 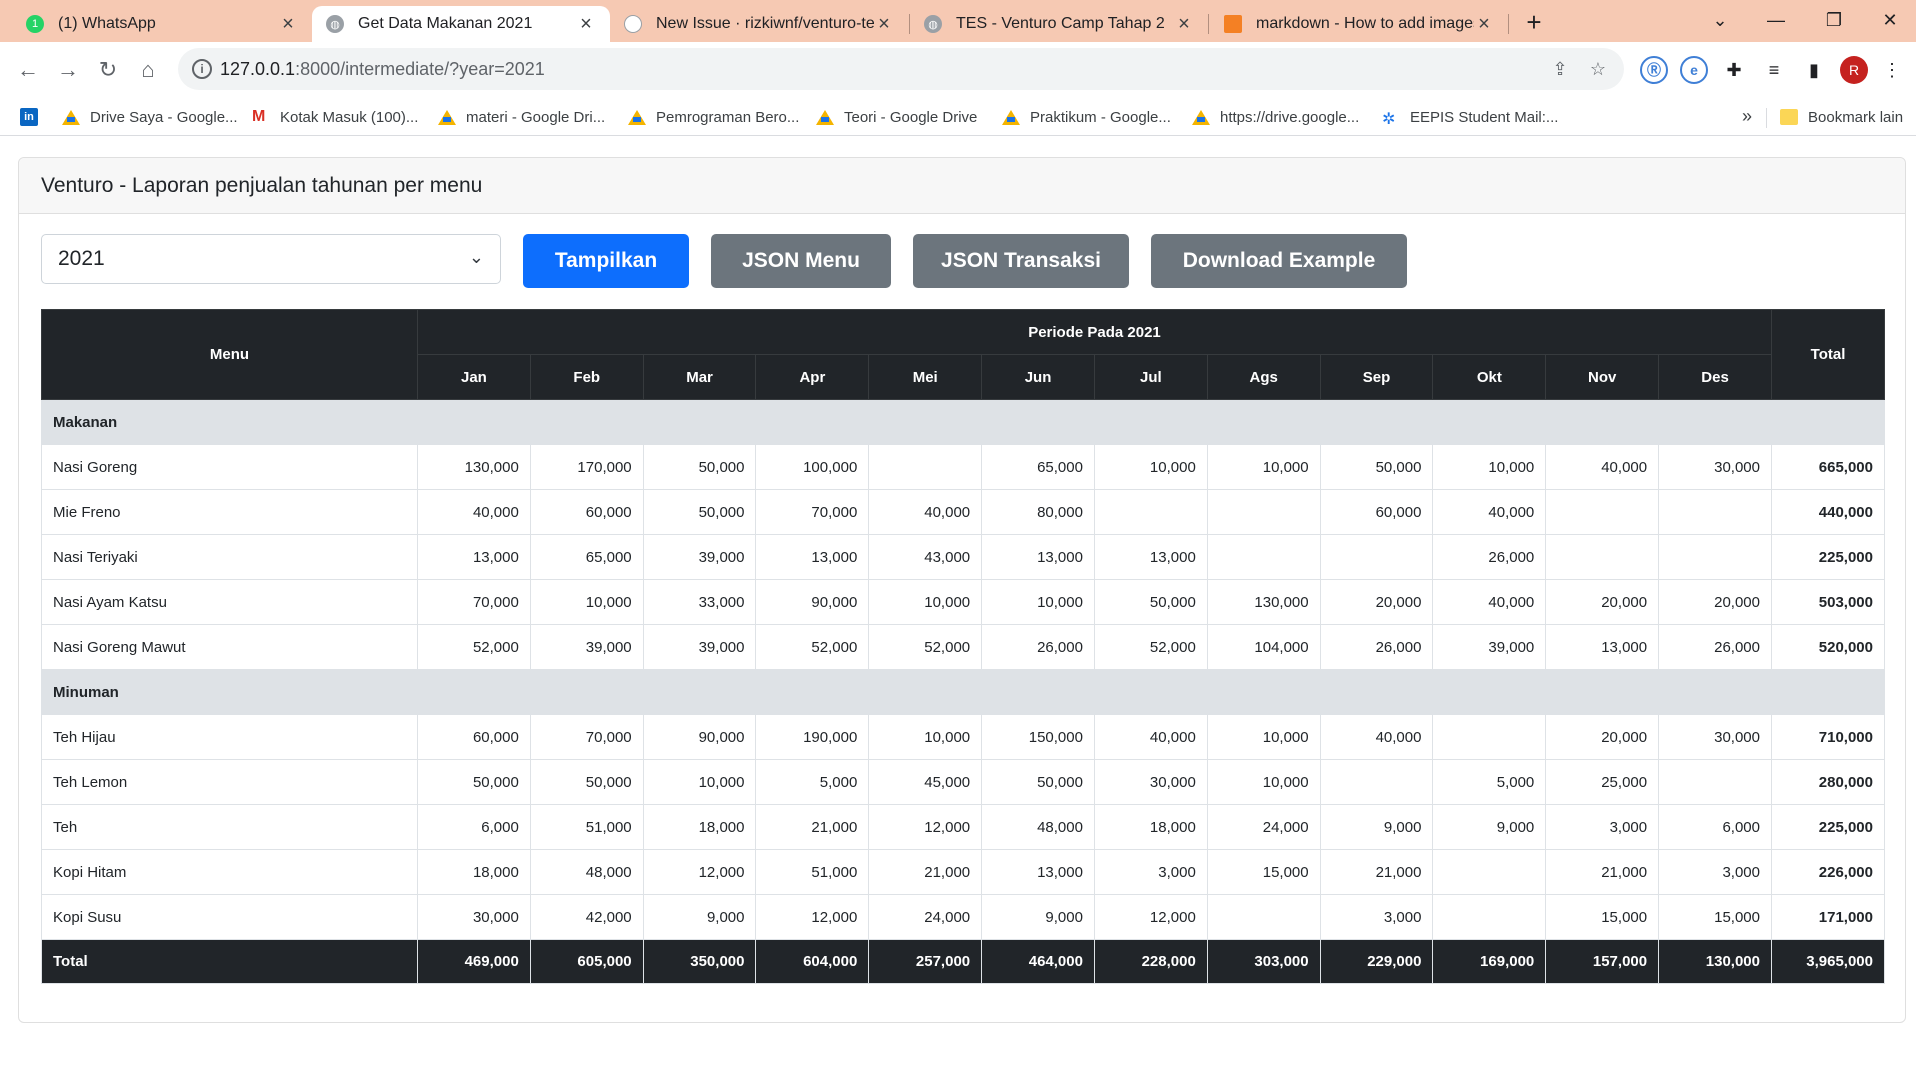 What do you see at coordinates (229, 827) in the screenshot?
I see `menu-name-cell: Teh` at bounding box center [229, 827].